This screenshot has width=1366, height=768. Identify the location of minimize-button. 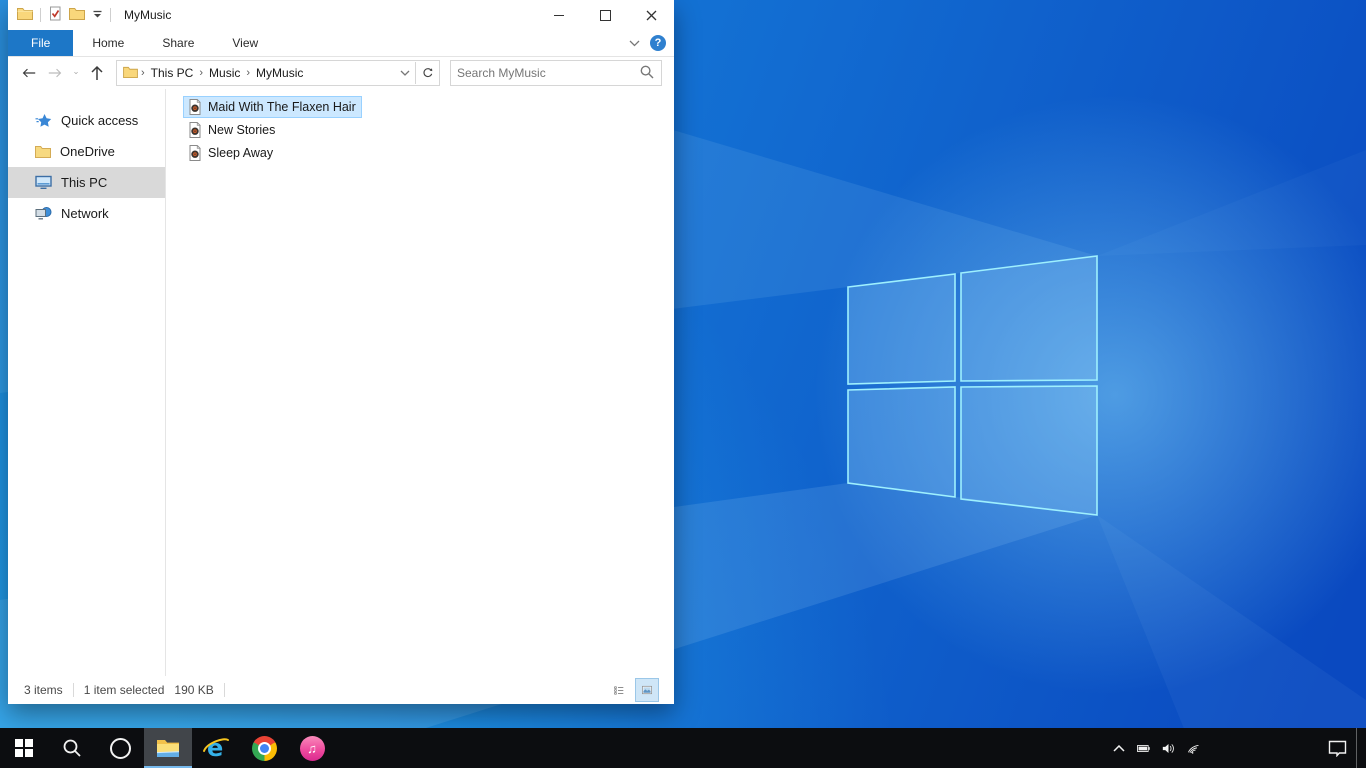
(559, 15).